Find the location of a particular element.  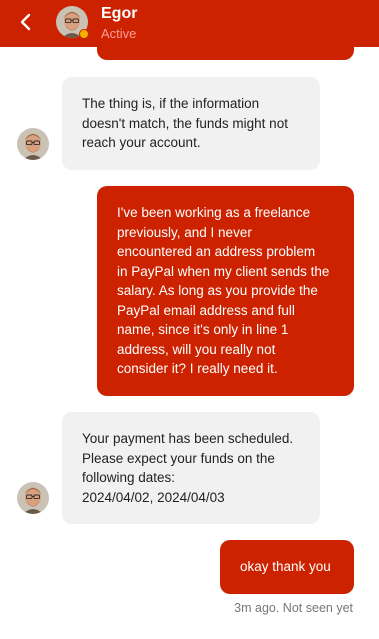

previous-message-bubble is located at coordinates (225, 53).